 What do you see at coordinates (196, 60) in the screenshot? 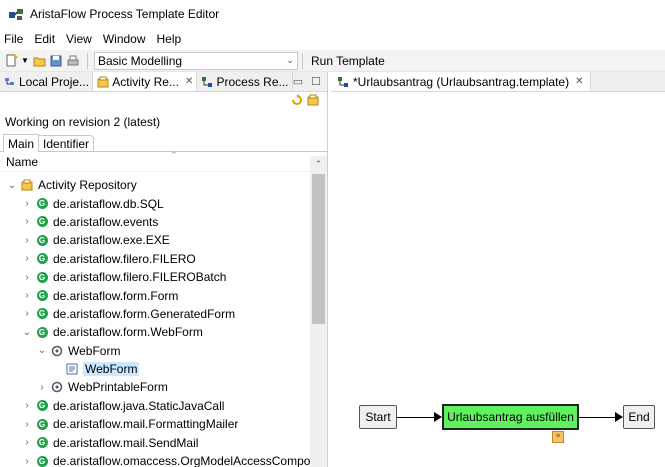
I see `perspective-combo: Basic Modelling ⌄` at bounding box center [196, 60].